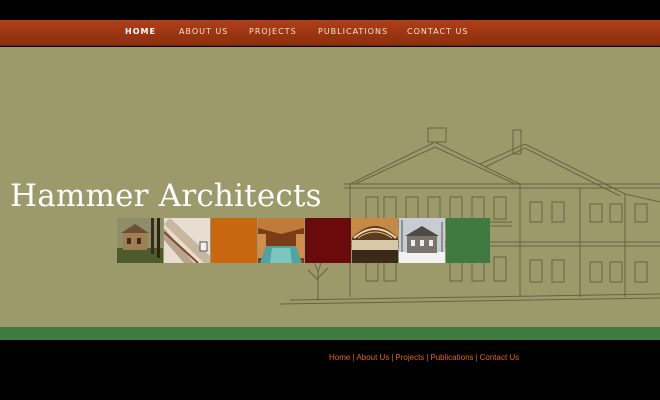  I want to click on project-thumb-building-exterior, so click(140, 240).